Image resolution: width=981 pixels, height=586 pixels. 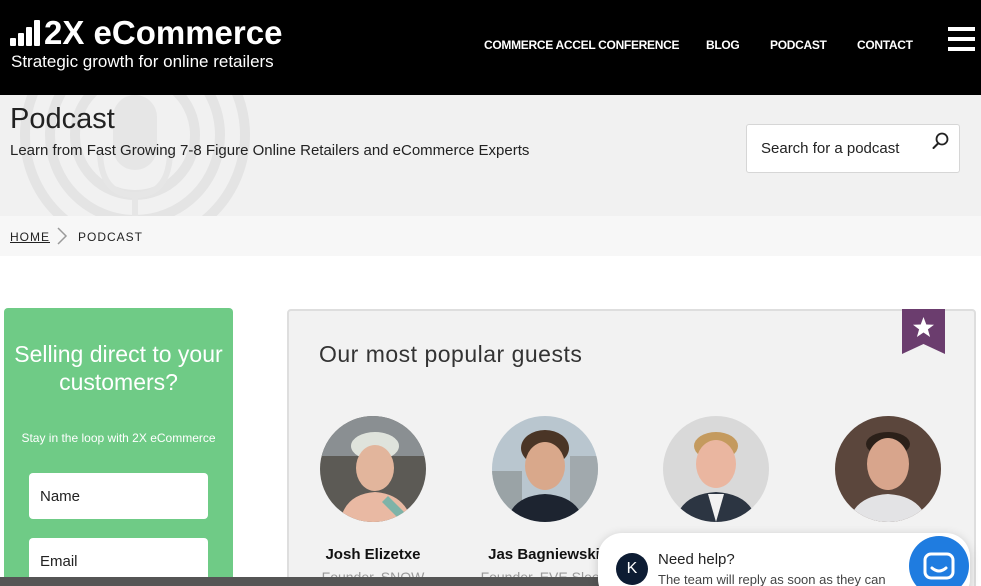 What do you see at coordinates (118, 368) in the screenshot?
I see `signup-title: Selling direct to your customers?` at bounding box center [118, 368].